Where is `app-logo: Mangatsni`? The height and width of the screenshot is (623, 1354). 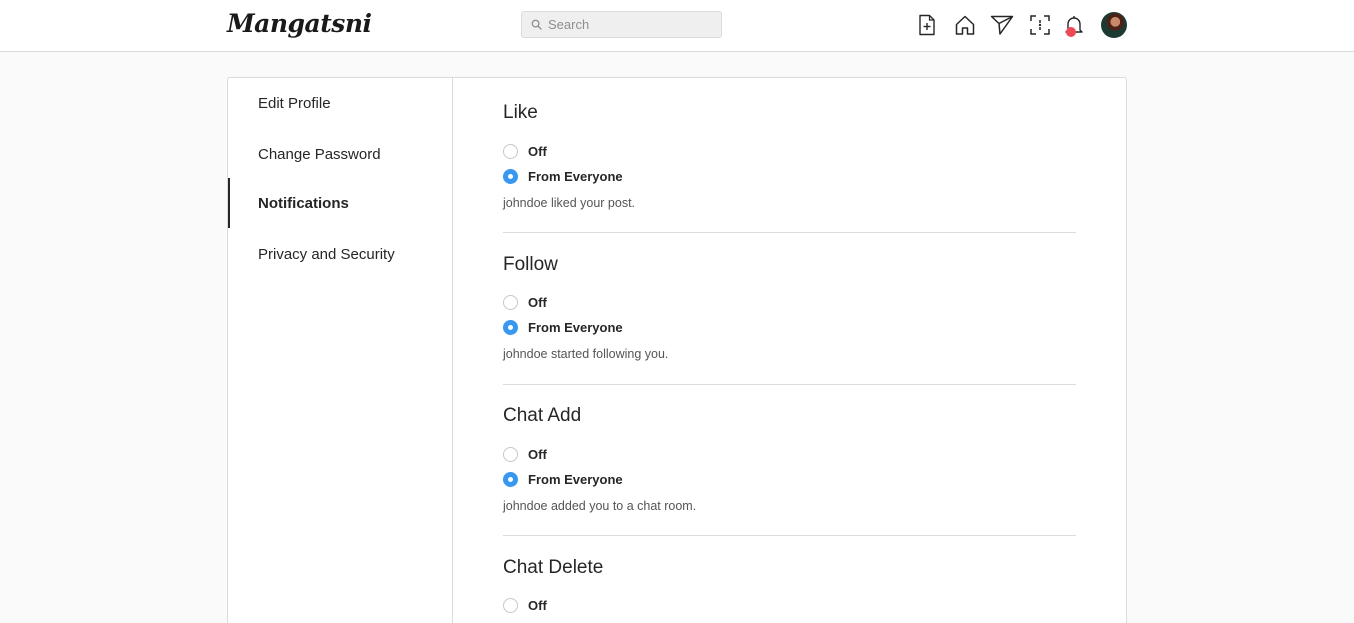
app-logo: Mangatsni is located at coordinates (299, 23).